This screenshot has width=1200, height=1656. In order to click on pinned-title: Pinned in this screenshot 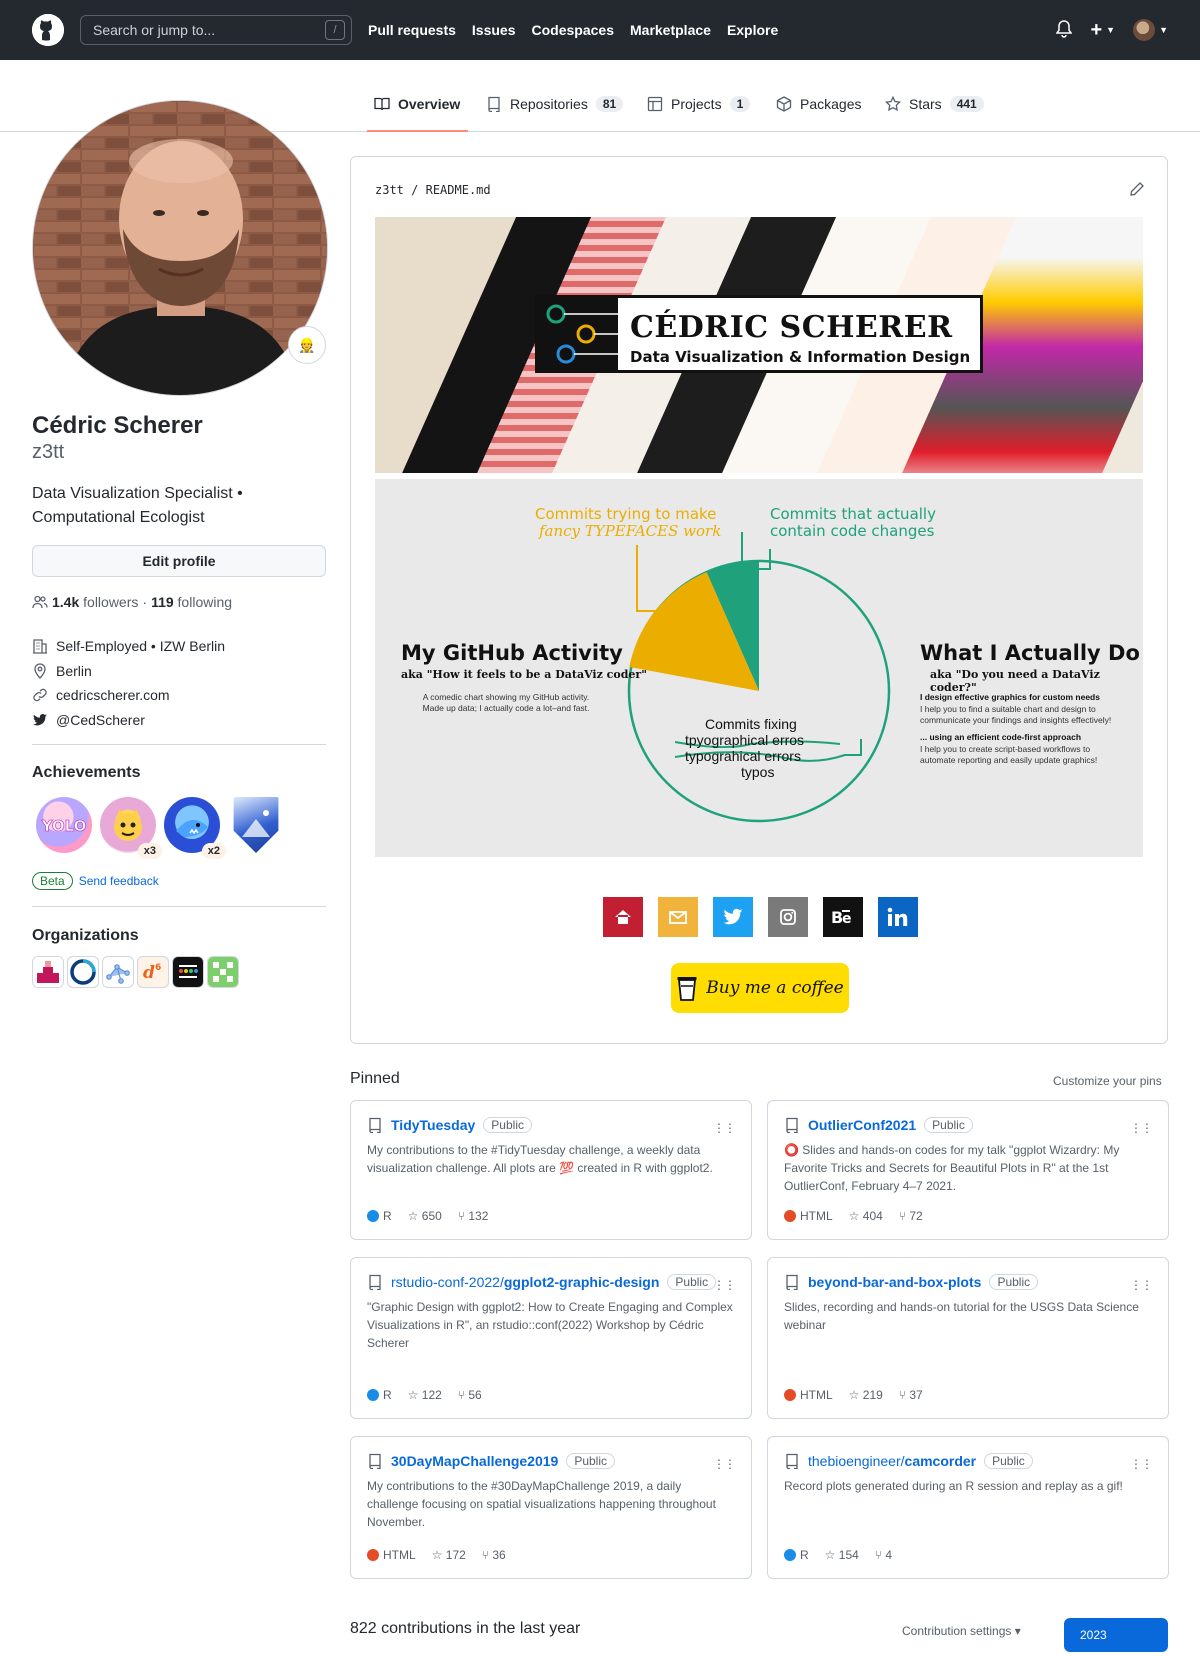, I will do `click(375, 1078)`.